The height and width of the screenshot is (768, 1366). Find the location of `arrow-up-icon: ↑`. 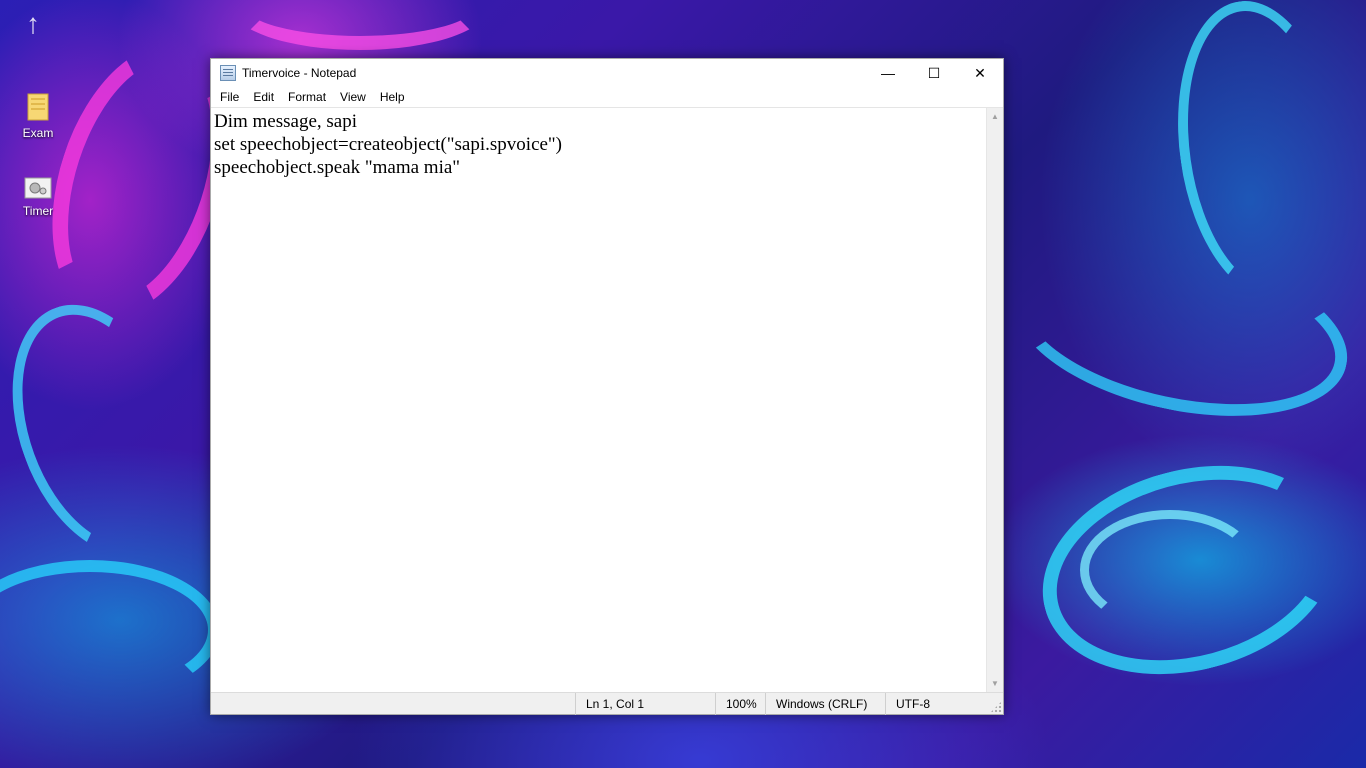

arrow-up-icon: ↑ is located at coordinates (33, 23).